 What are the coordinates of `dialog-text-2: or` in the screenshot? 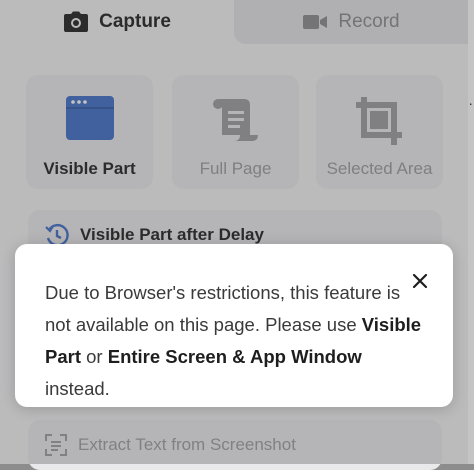 It's located at (94, 356).